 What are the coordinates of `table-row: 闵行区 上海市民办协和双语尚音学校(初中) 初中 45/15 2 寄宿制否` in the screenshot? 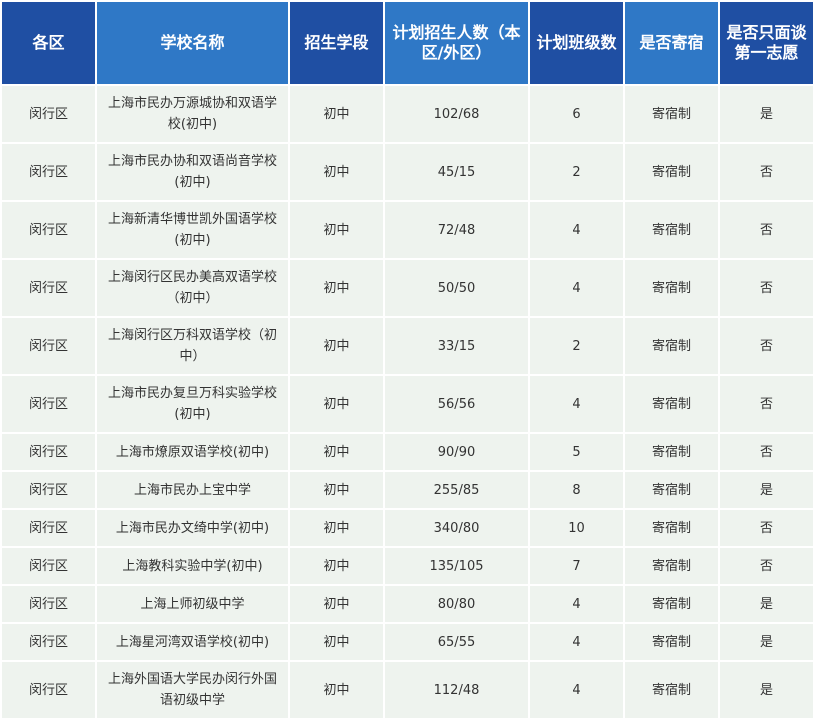 It's located at (406, 172).